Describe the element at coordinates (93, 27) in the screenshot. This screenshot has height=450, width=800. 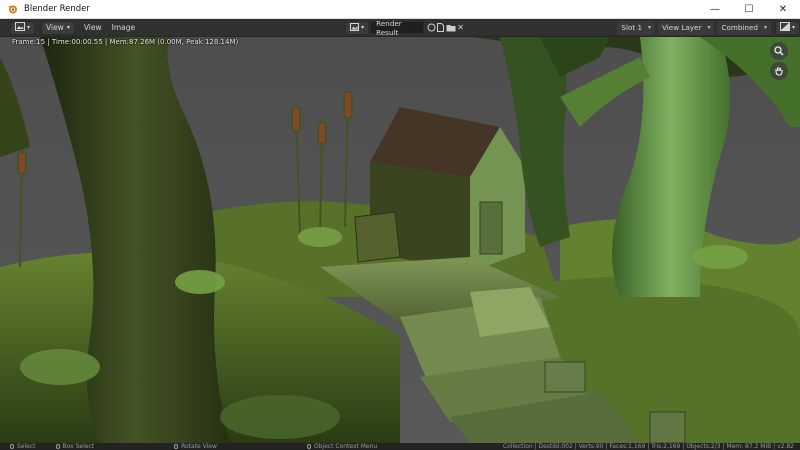
I see `menu-view: View` at that location.